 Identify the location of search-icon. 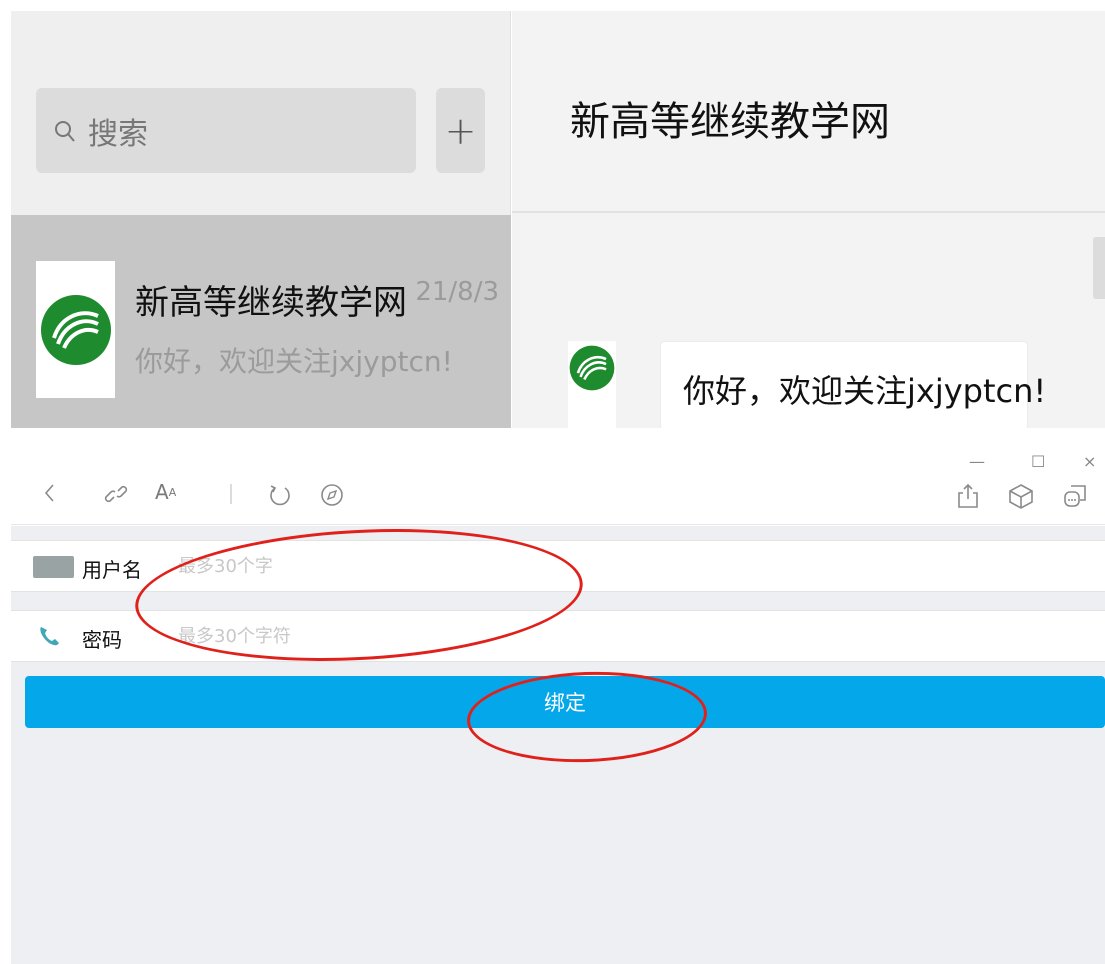
(65, 131).